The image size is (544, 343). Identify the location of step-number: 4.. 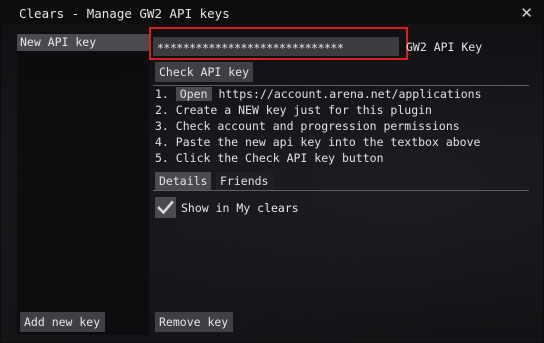
(162, 142).